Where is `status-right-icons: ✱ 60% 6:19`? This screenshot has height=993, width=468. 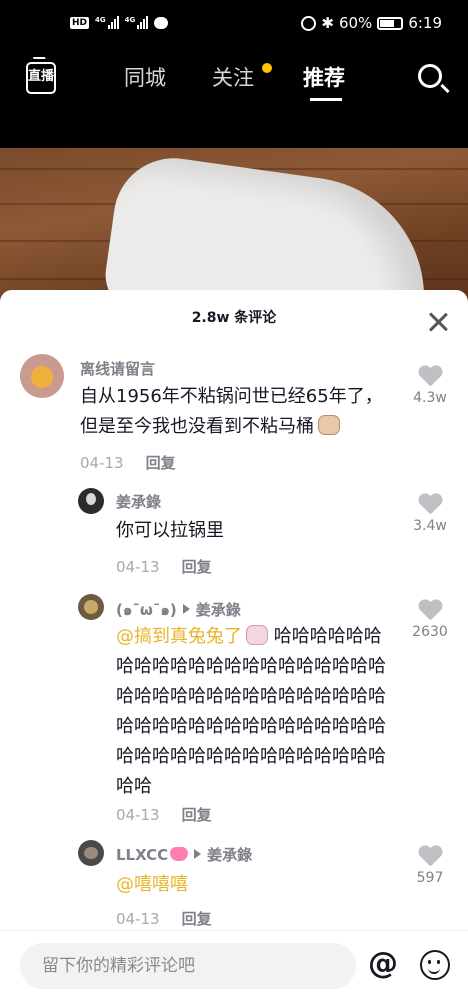 status-right-icons: ✱ 60% 6:19 is located at coordinates (371, 23).